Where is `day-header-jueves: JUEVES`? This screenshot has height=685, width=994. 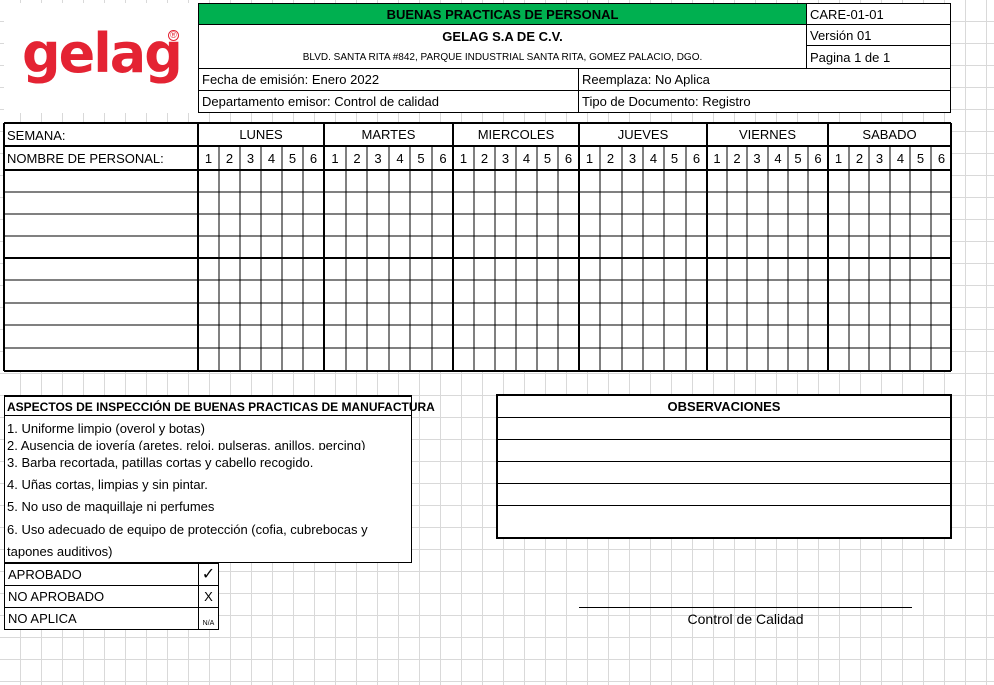 day-header-jueves: JUEVES is located at coordinates (643, 134).